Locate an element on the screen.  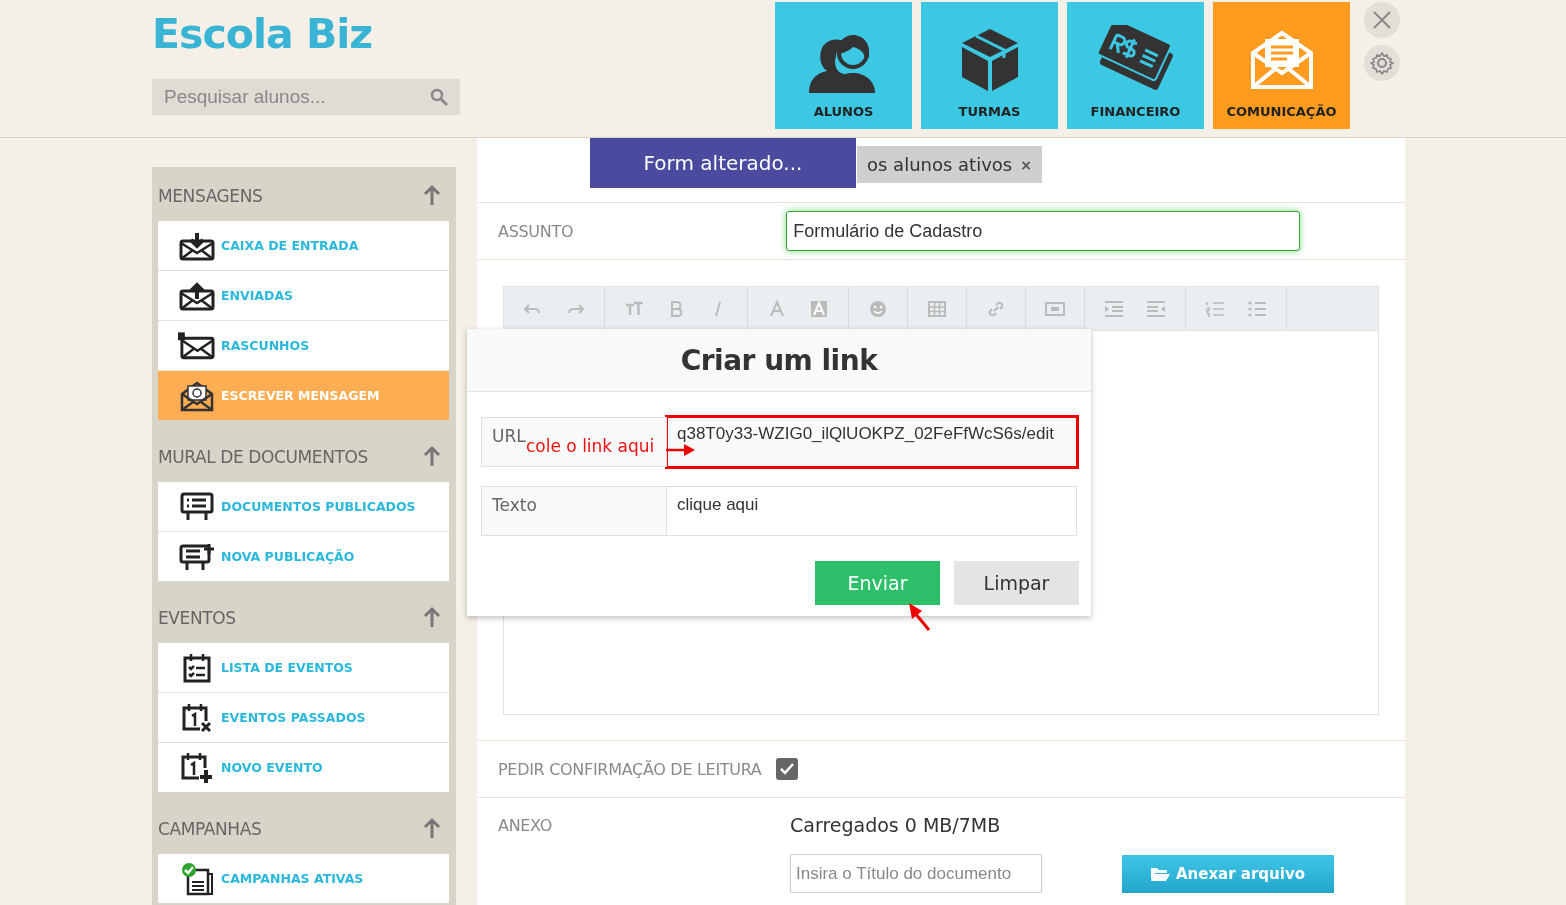
search-icon is located at coordinates (439, 97).